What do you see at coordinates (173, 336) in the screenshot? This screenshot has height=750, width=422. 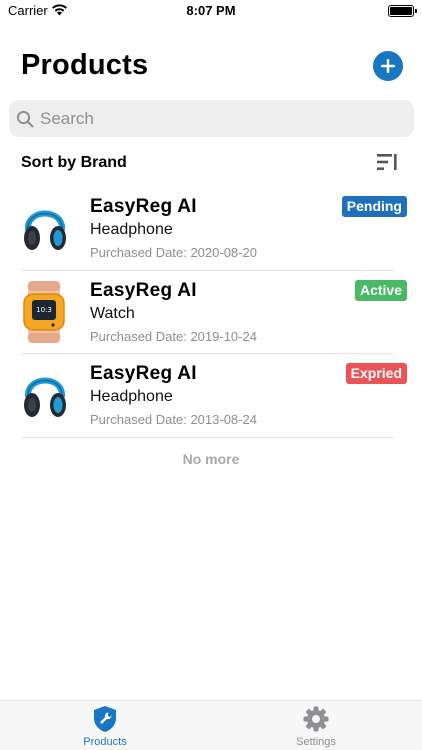 I see `purchase-date: Purchased Date: 2019-10-24` at bounding box center [173, 336].